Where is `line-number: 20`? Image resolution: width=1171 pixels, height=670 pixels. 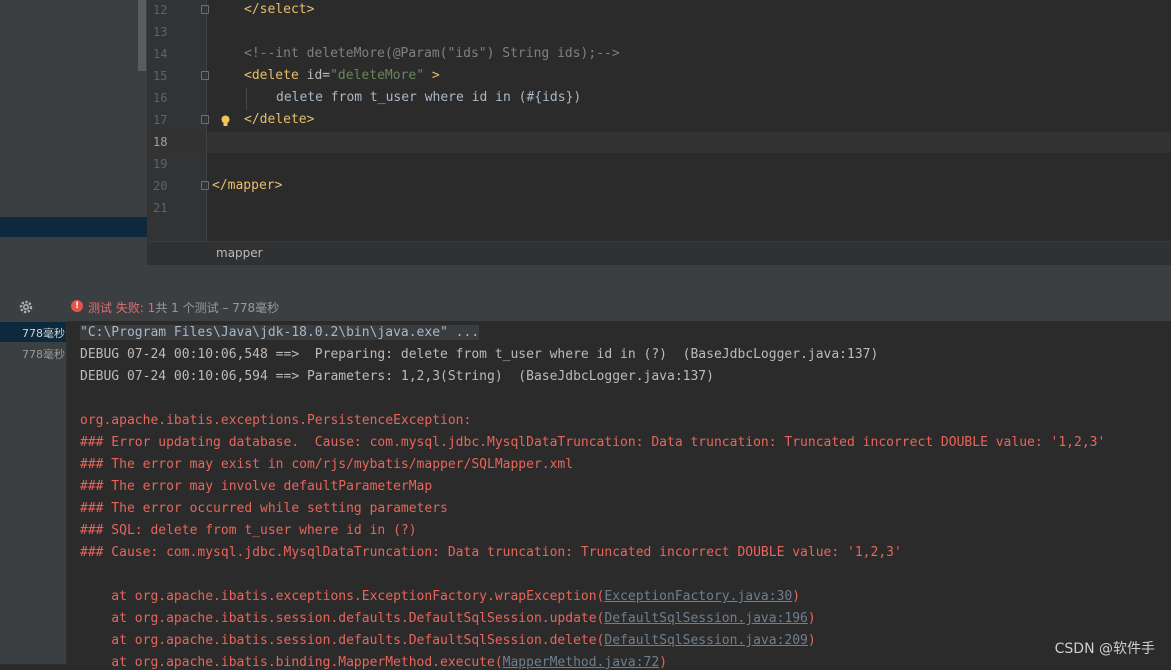 line-number: 20 is located at coordinates (160, 186).